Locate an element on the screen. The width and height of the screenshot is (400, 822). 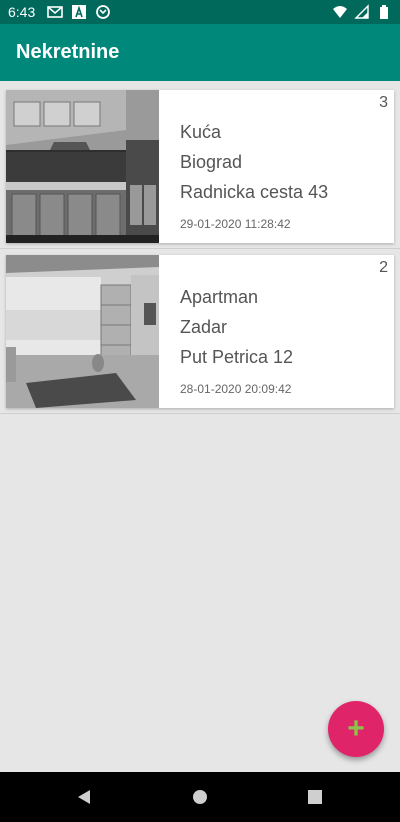
recents-icon is located at coordinates (315, 797).